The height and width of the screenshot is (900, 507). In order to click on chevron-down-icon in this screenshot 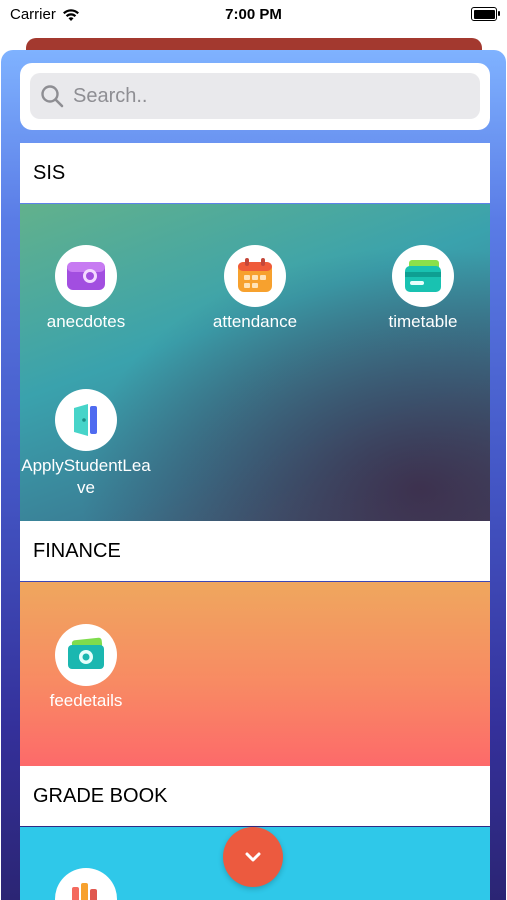, I will do `click(253, 857)`.